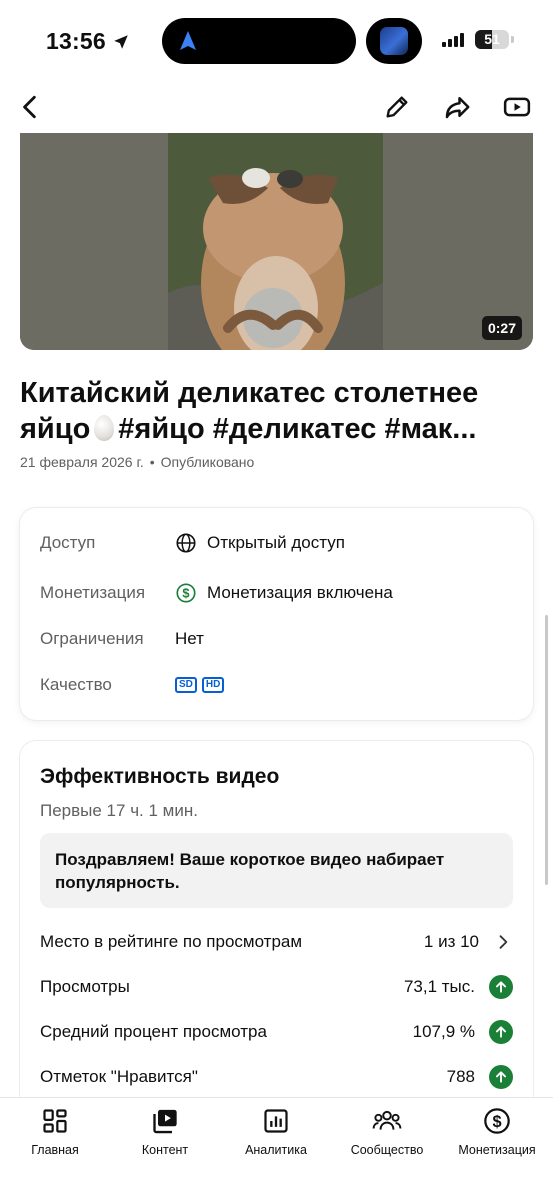 The image size is (553, 1200). What do you see at coordinates (276, 639) in the screenshot?
I see `restrictions-row: Ограничения Нет` at bounding box center [276, 639].